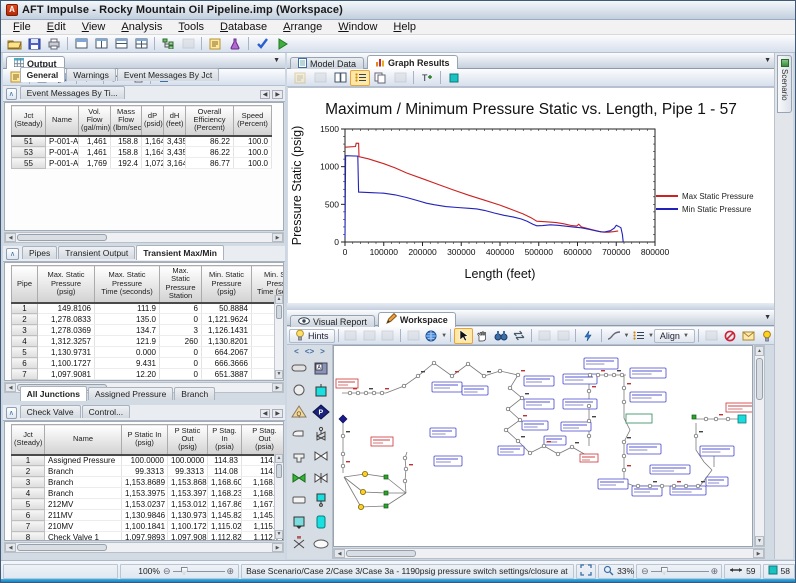 This screenshot has height=583, width=796. I want to click on ws-nosymbol-button, so click(729, 336).